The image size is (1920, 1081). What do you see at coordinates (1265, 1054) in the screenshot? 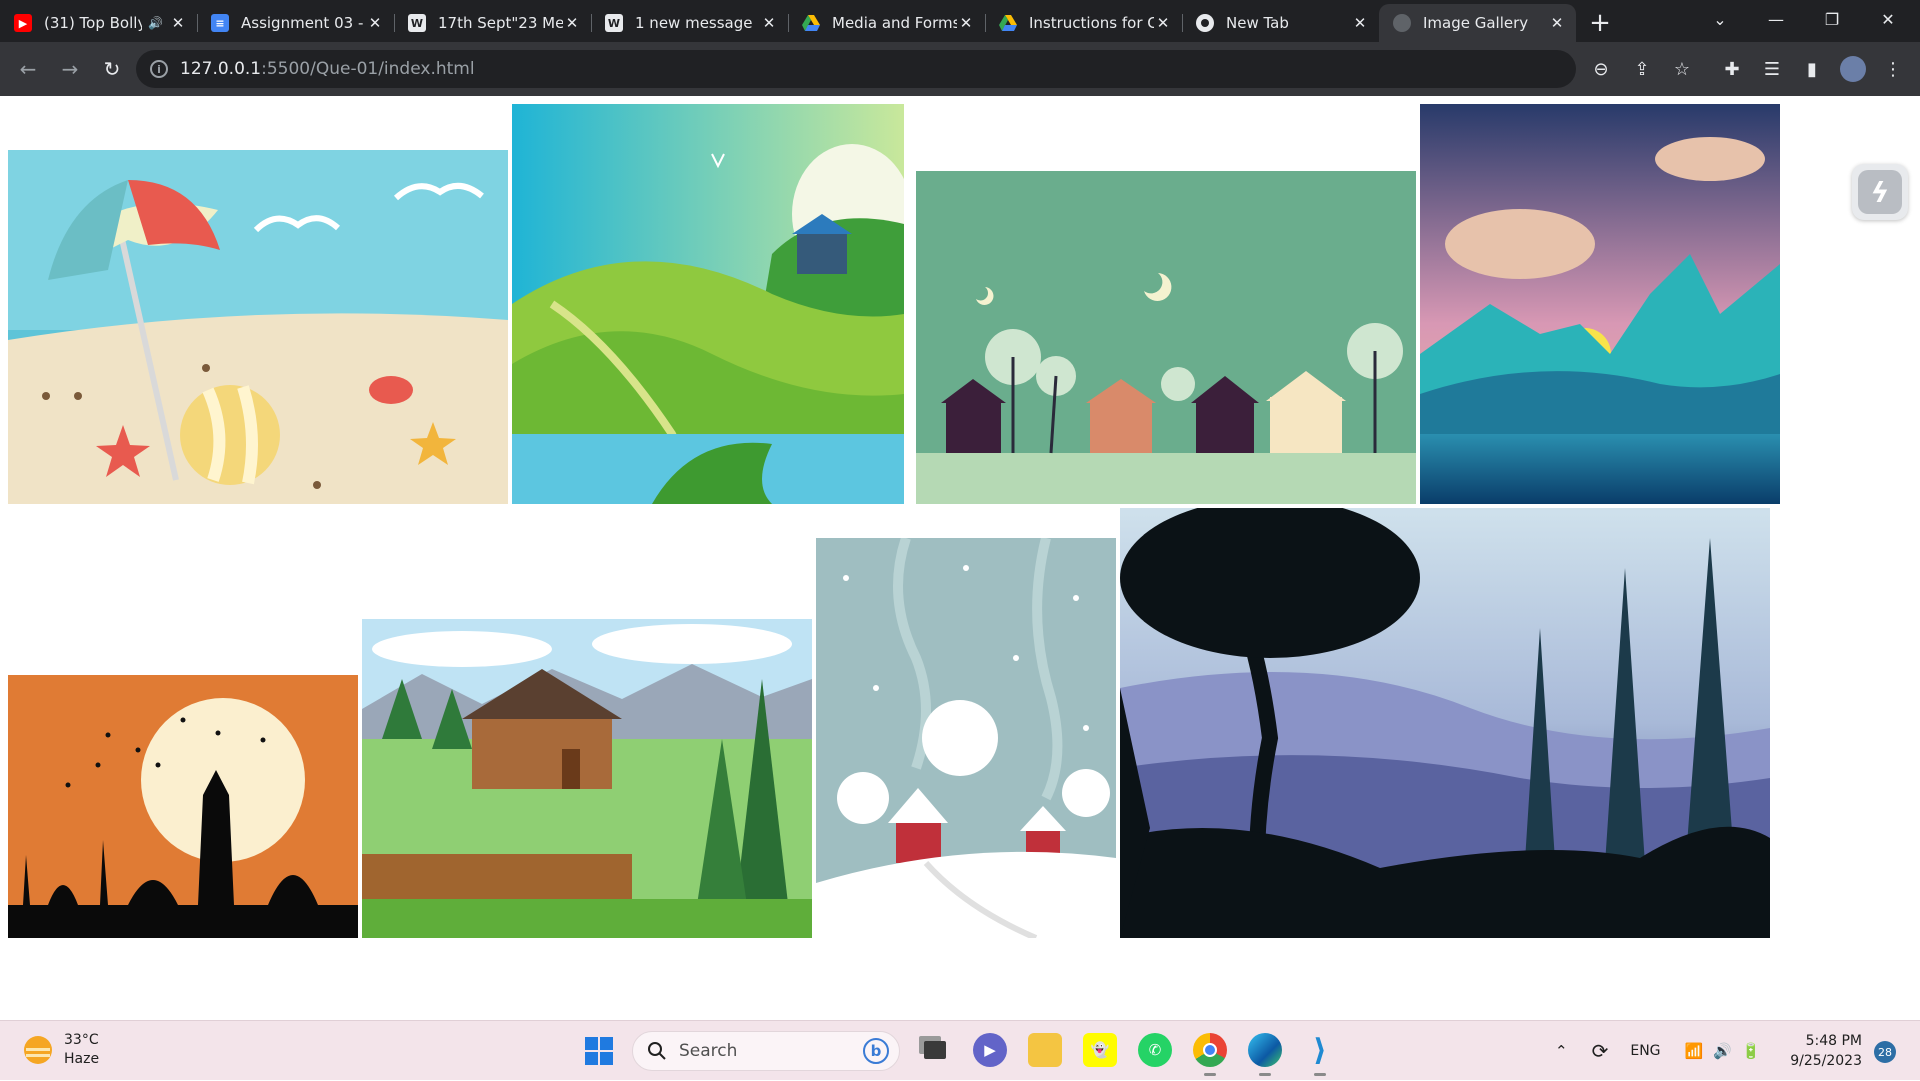
I see `edge-icon` at bounding box center [1265, 1054].